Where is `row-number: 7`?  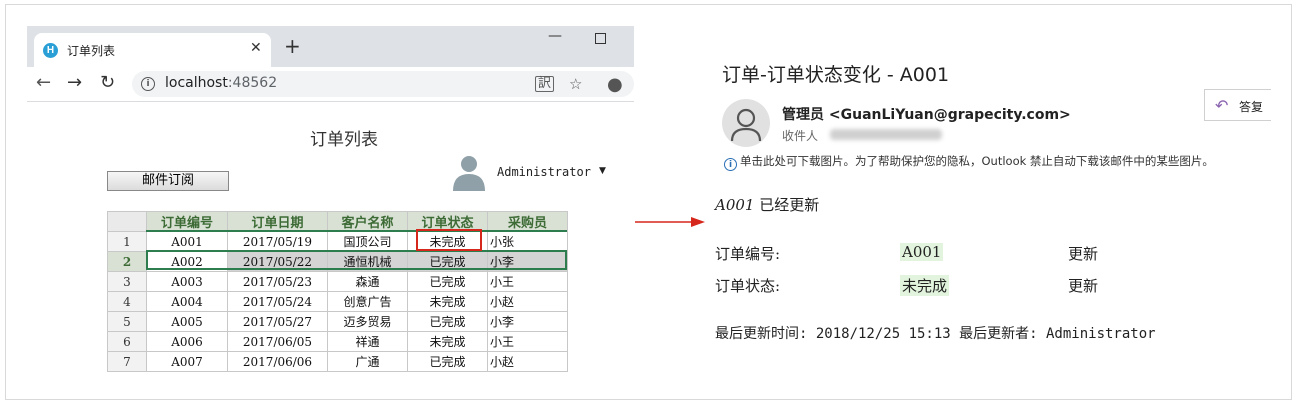 row-number: 7 is located at coordinates (127, 361).